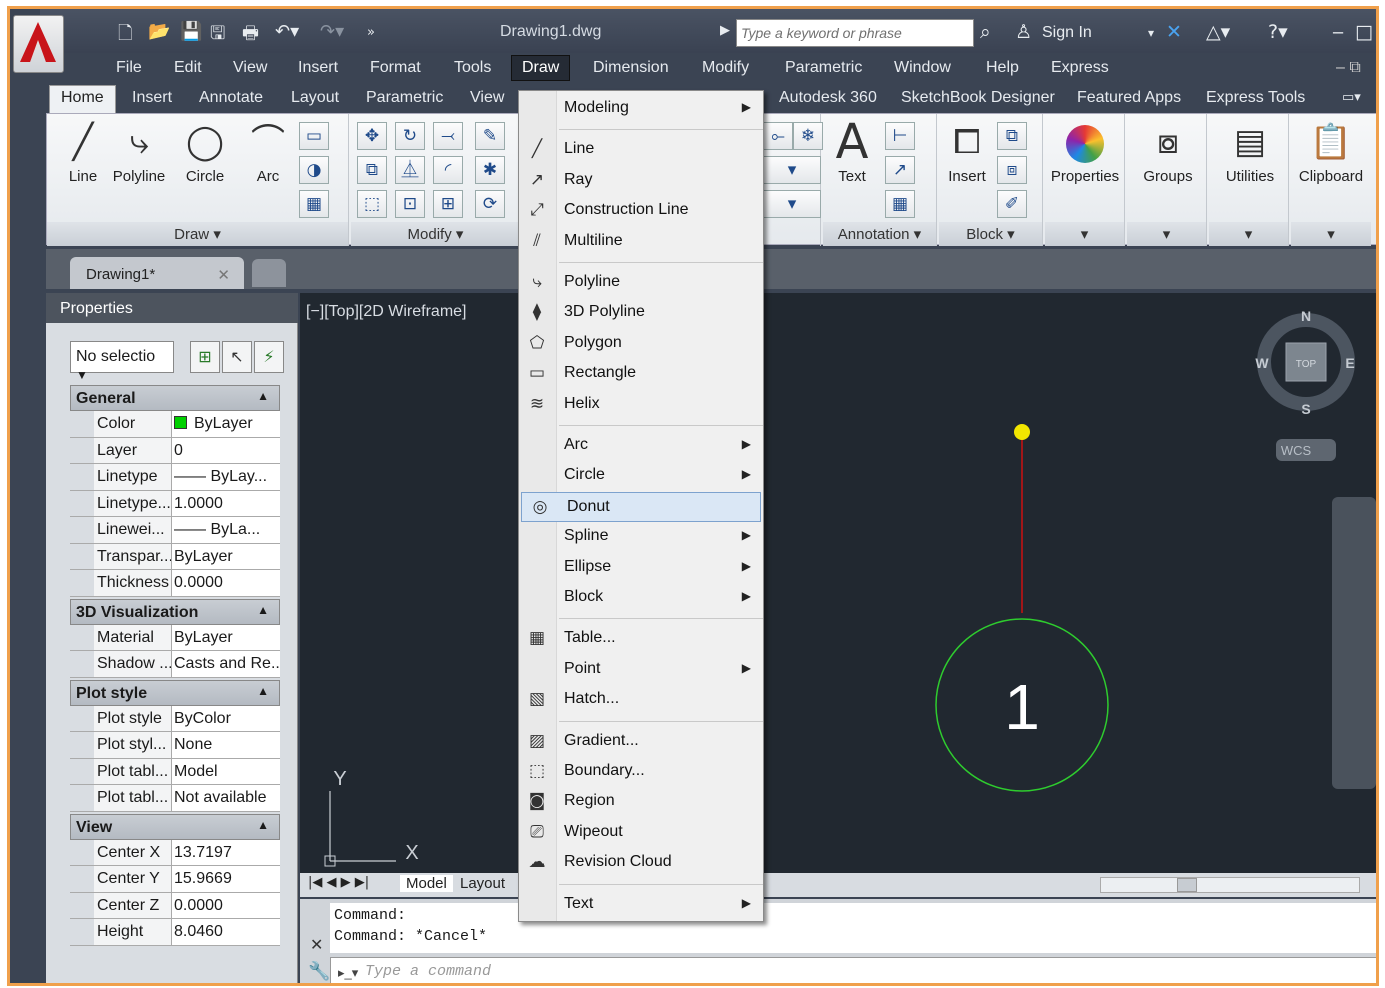 The width and height of the screenshot is (1385, 988). I want to click on property-value: ByLayer, so click(226, 638).